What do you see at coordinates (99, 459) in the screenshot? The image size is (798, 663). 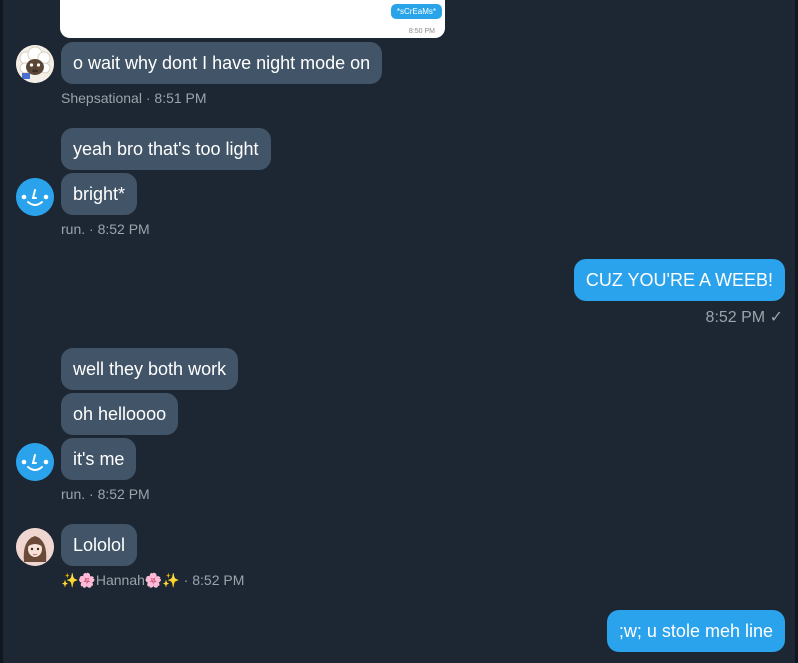 I see `message-bubble: it's me` at bounding box center [99, 459].